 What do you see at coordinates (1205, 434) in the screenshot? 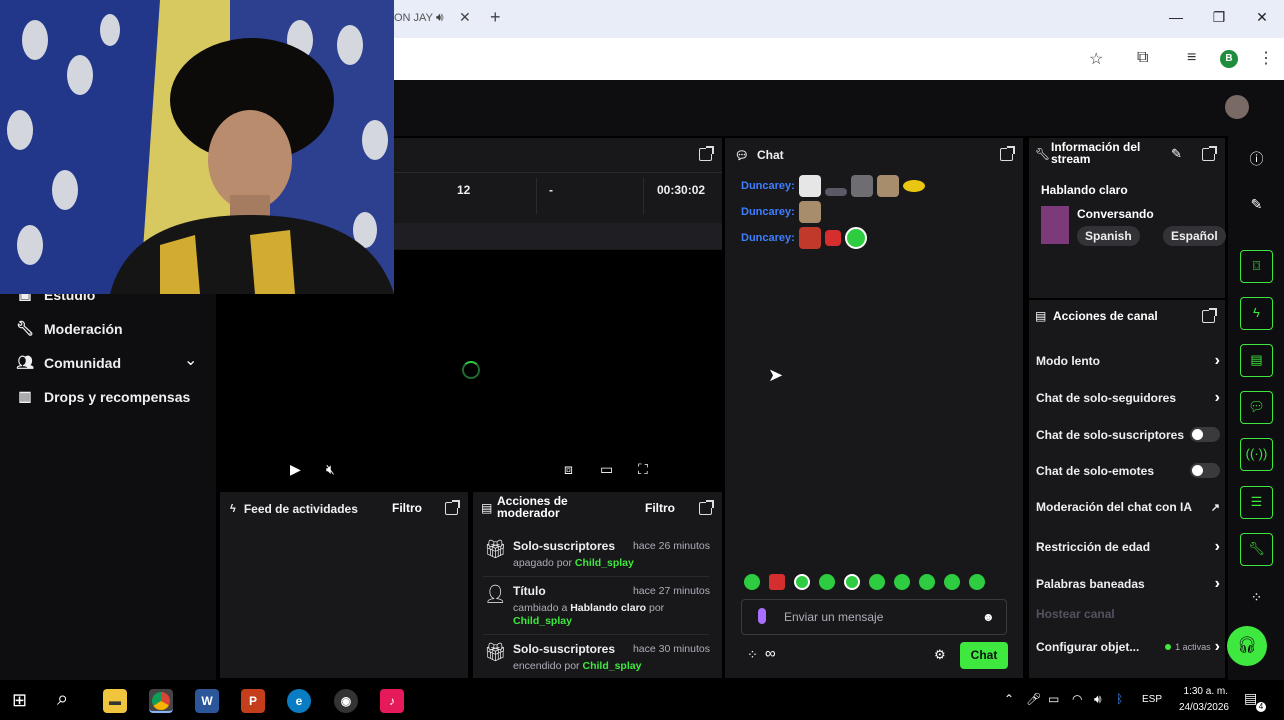
I see `subscribers-only-toggle` at bounding box center [1205, 434].